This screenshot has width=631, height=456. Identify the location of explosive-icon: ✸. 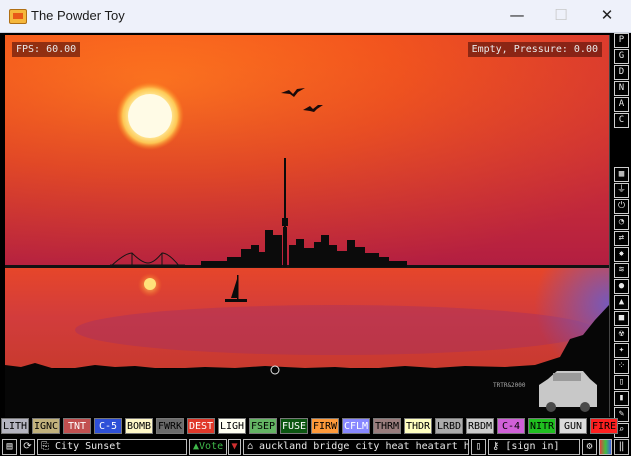
(621, 254).